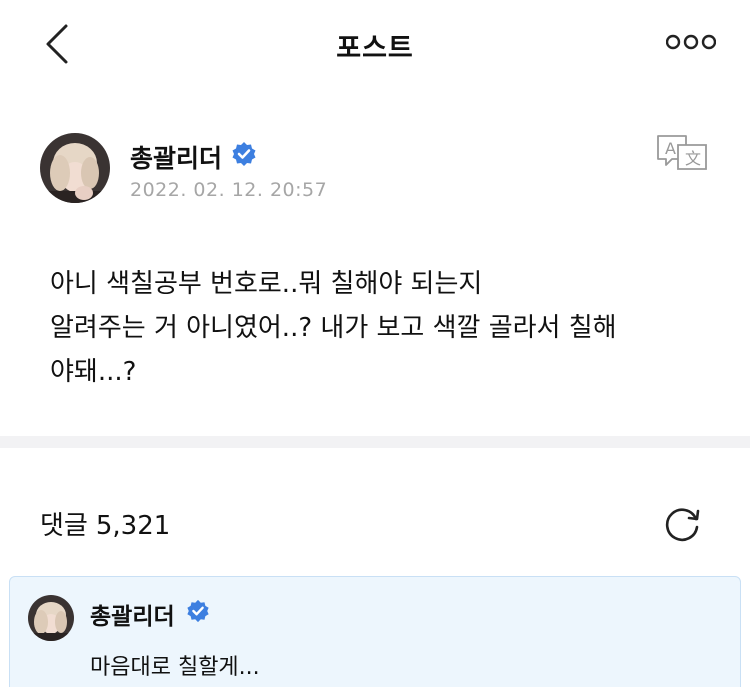 This screenshot has height=687, width=750. What do you see at coordinates (380, 173) in the screenshot?
I see `post-author: 총괄리더 2022. 02. 12. 20:57 A 文` at bounding box center [380, 173].